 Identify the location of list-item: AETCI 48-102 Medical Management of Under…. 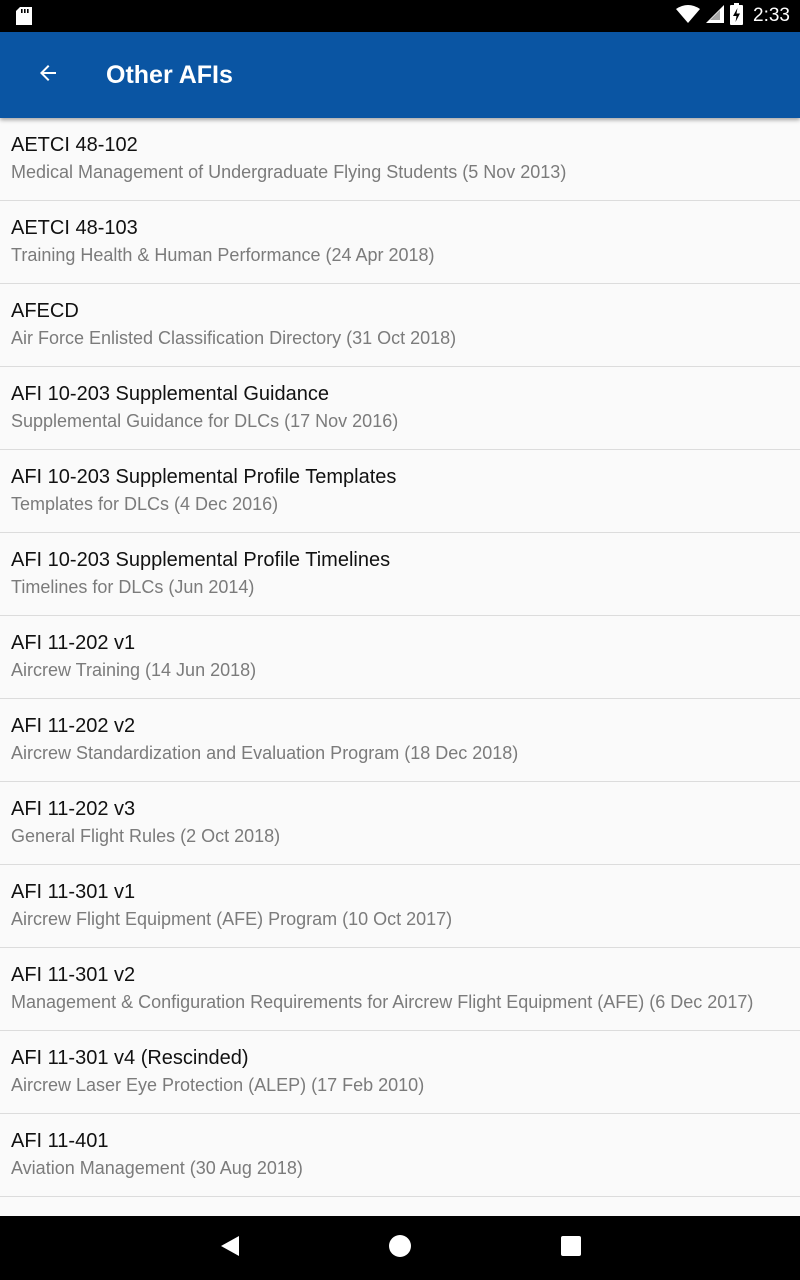
(400, 159).